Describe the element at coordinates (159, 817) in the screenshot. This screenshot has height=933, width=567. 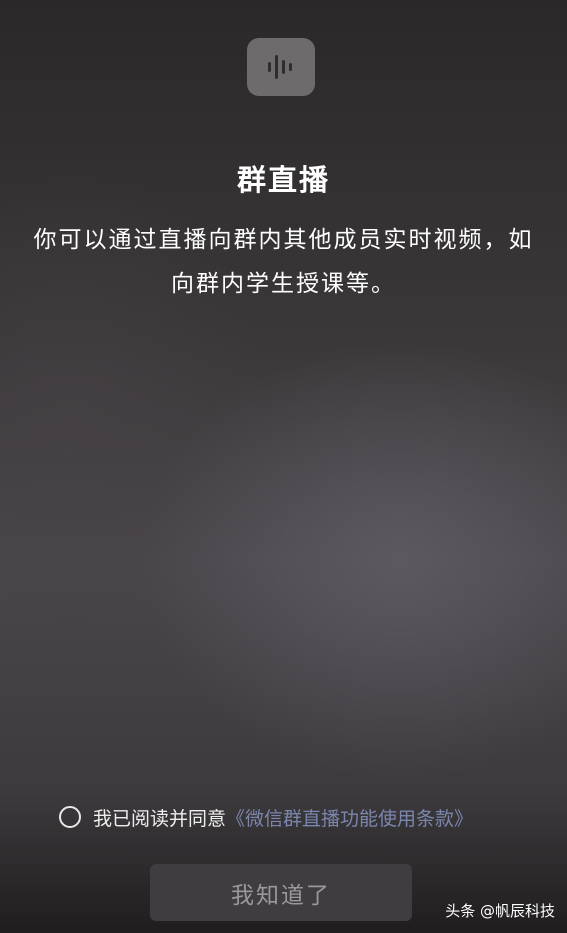
I see `agree-label: 我已阅读并同意` at that location.